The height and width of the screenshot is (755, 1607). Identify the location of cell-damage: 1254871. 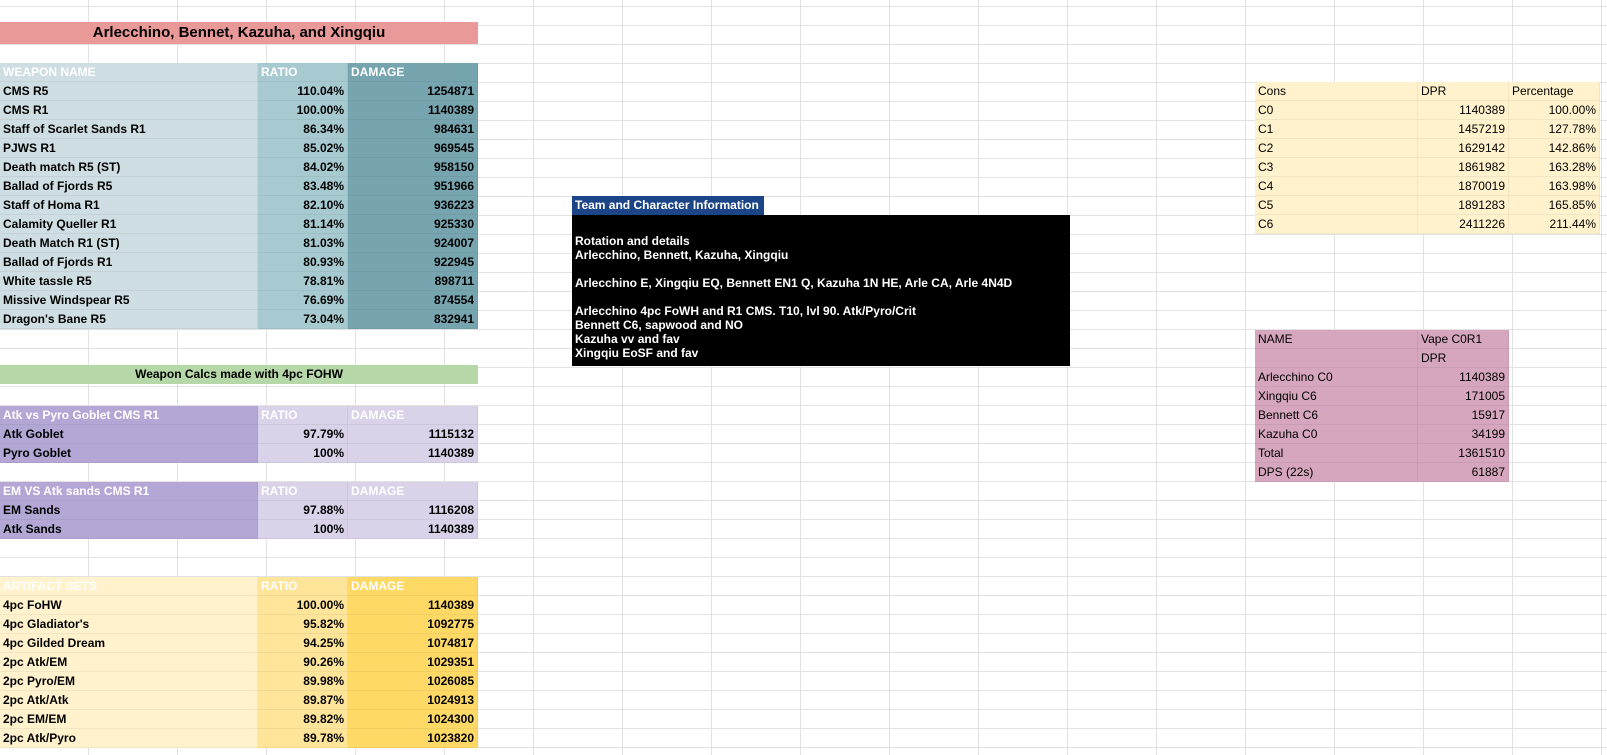
(413, 91).